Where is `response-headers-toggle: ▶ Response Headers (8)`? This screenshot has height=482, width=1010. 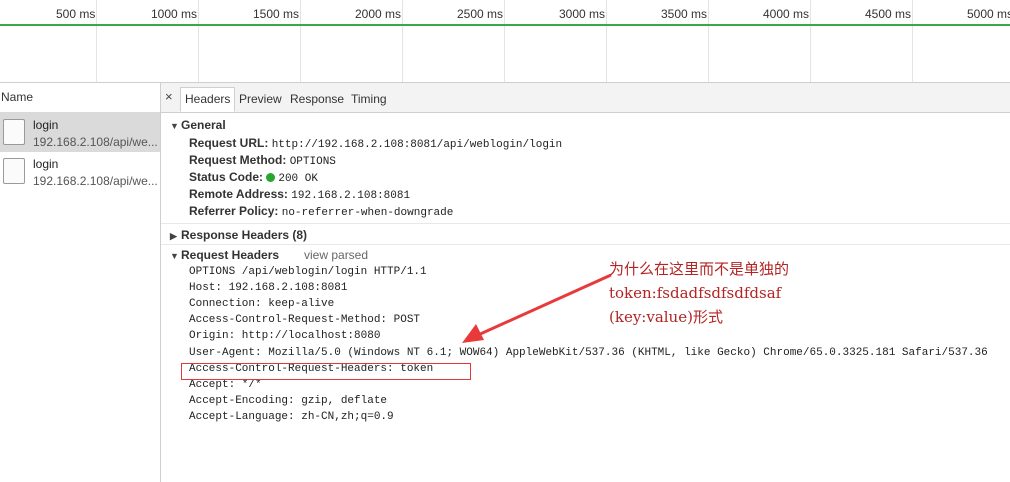
response-headers-toggle: ▶ Response Headers (8) is located at coordinates (238, 235).